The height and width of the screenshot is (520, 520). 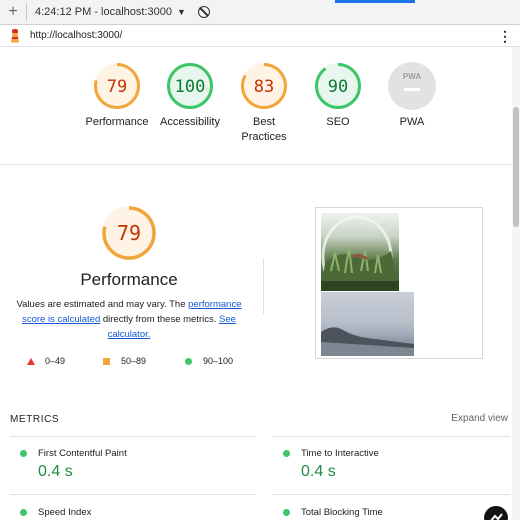 What do you see at coordinates (516, 283) in the screenshot?
I see `vertical-scrollbar` at bounding box center [516, 283].